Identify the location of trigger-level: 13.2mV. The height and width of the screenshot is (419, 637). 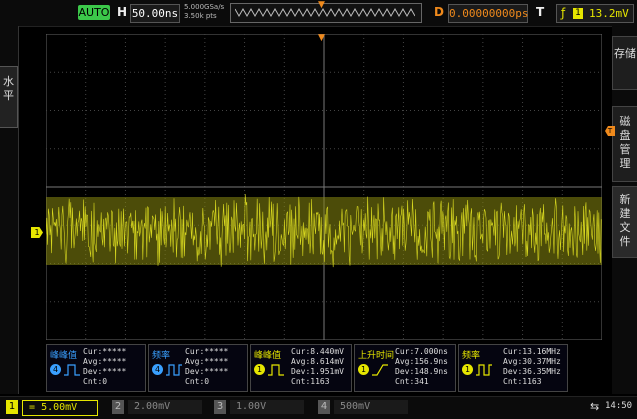
(609, 13).